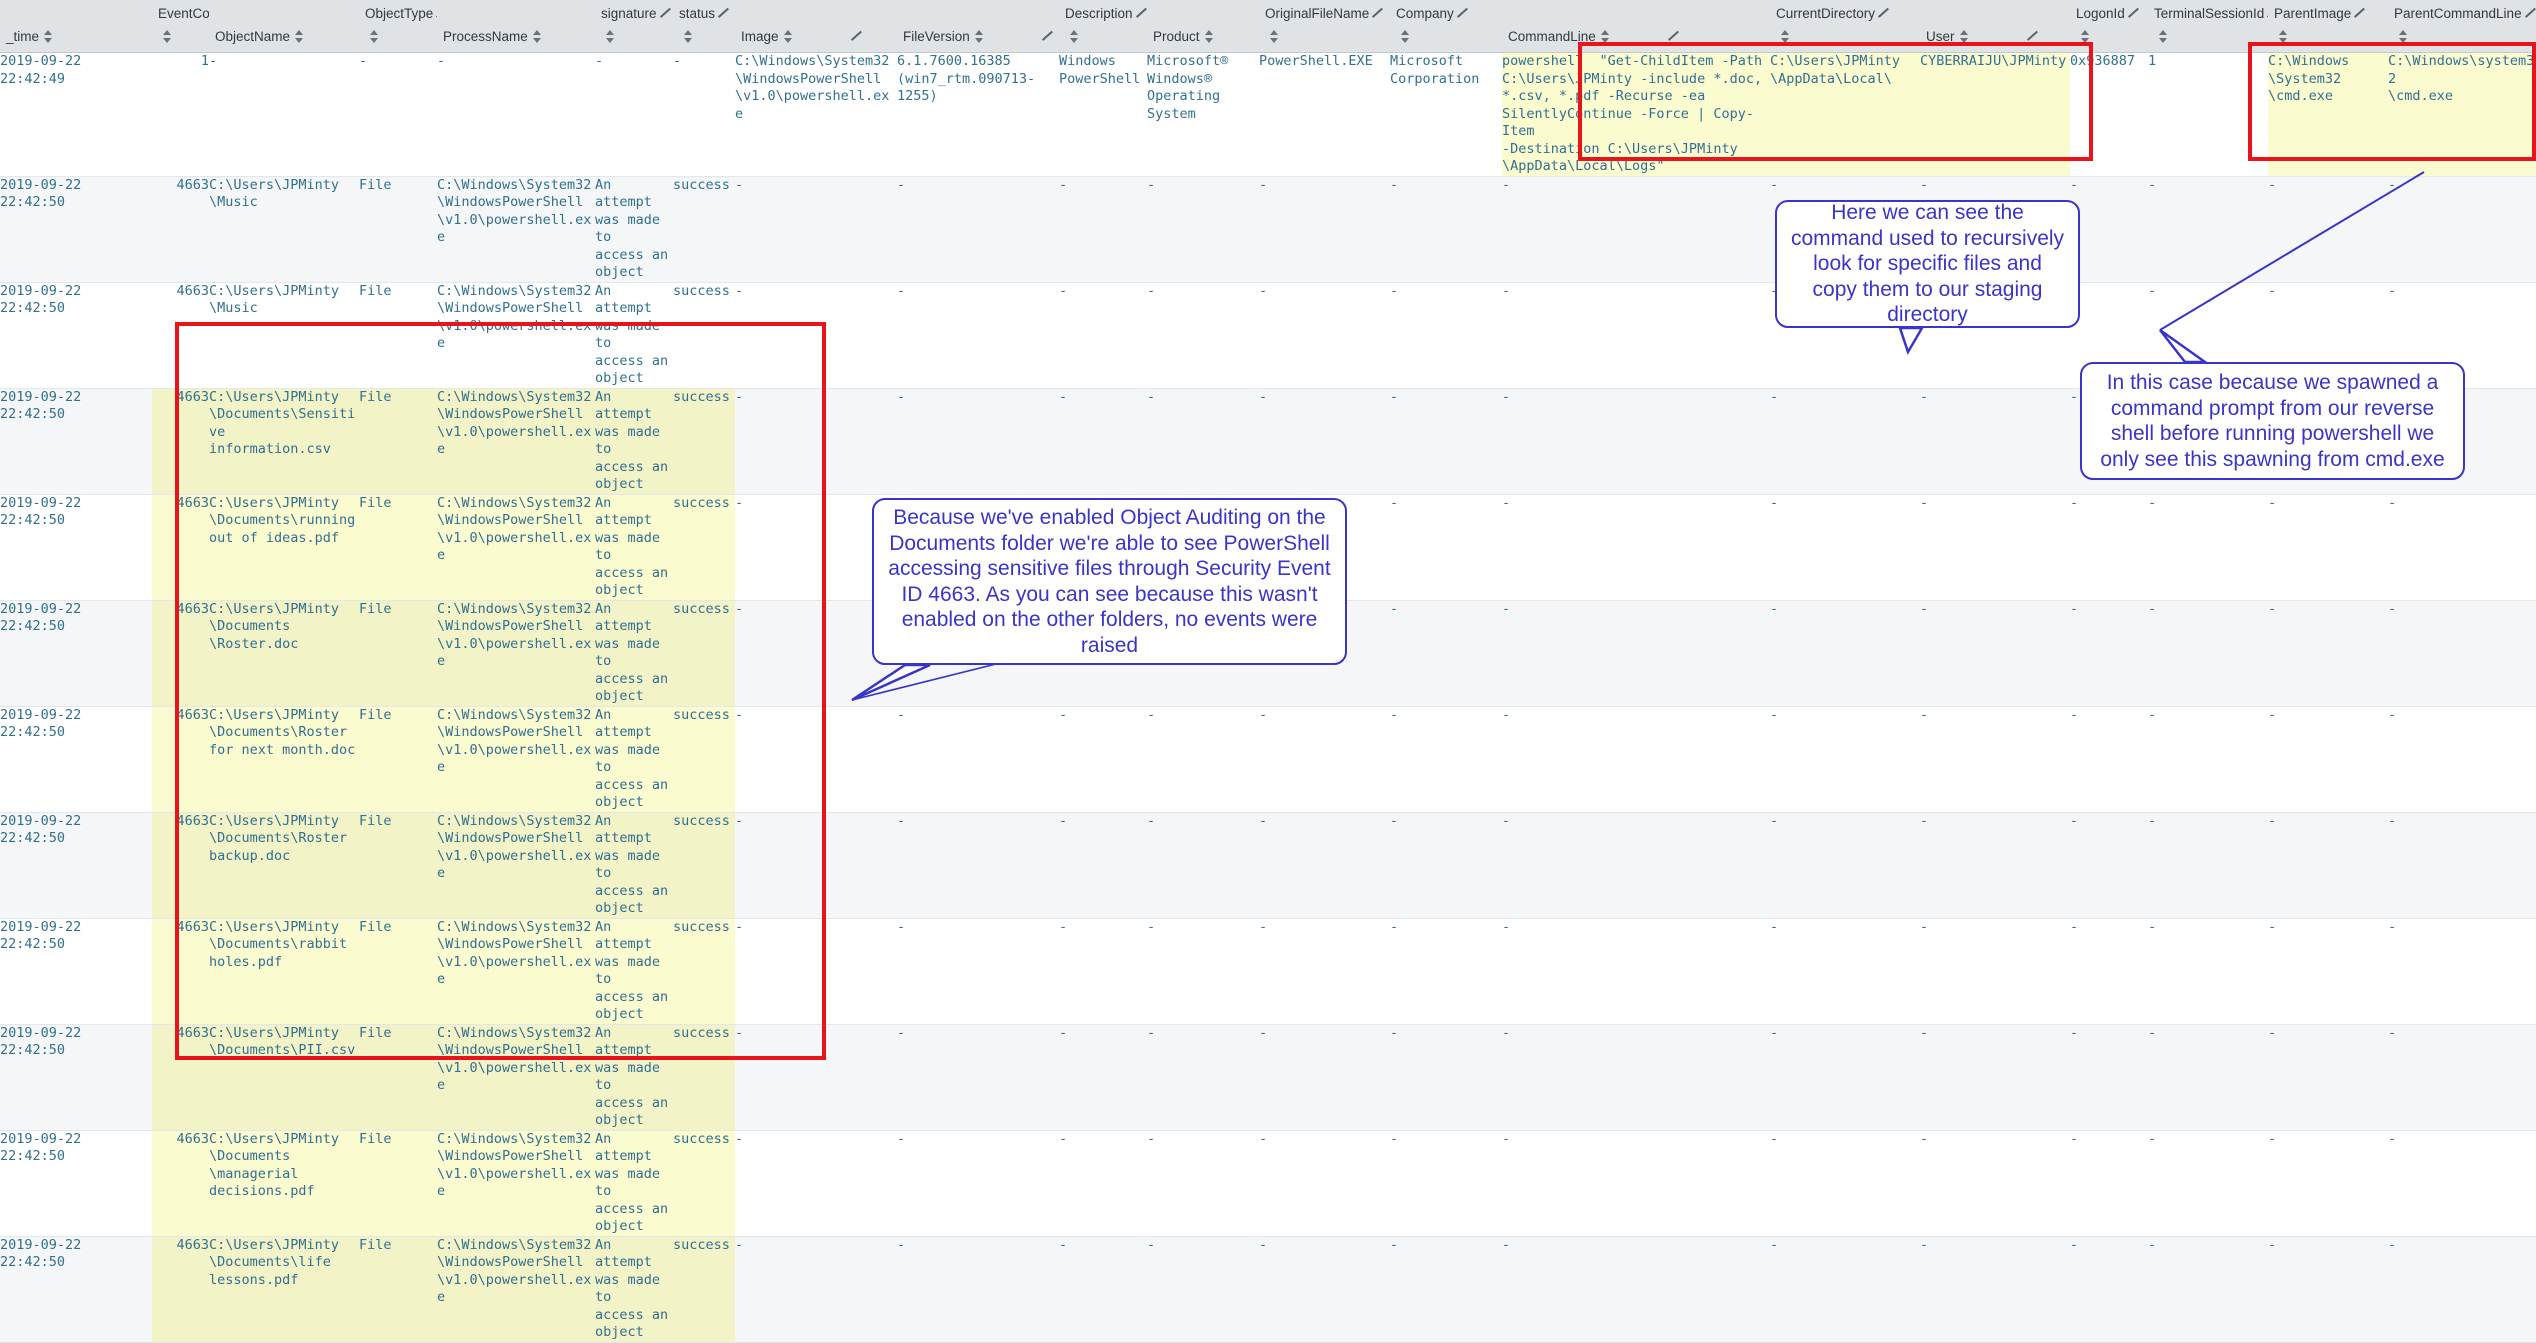 Image resolution: width=2536 pixels, height=1343 pixels. Describe the element at coordinates (1446, 865) in the screenshot. I see `cell-company: -` at that location.